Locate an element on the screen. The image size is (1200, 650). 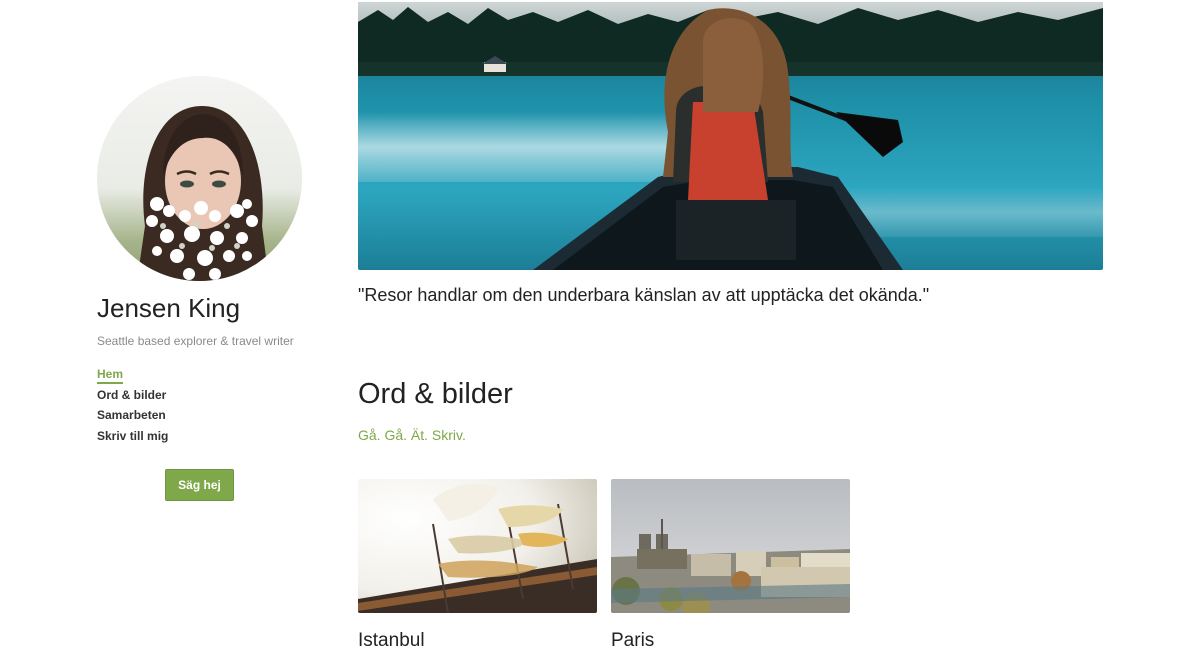
author-tagline: Seattle based explorer & travel writer is located at coordinates (195, 341).